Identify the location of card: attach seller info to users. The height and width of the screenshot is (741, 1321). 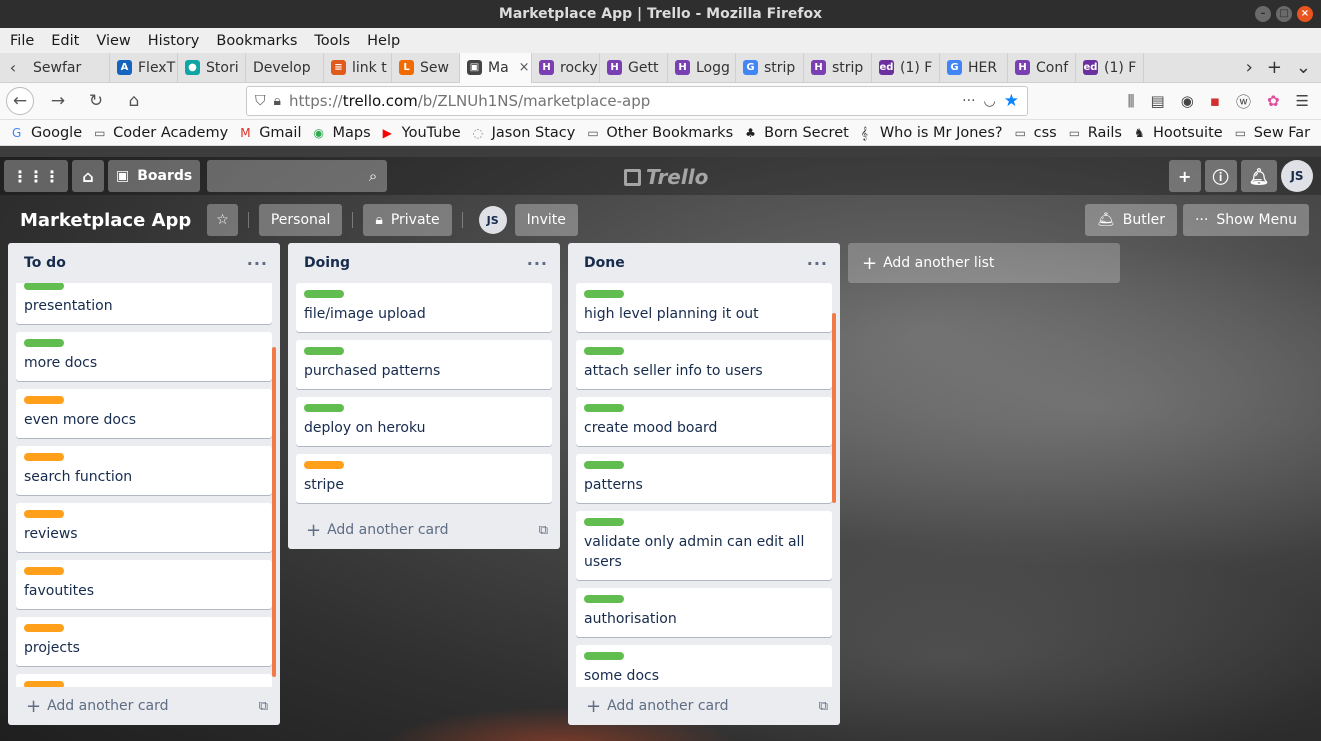
(704, 364).